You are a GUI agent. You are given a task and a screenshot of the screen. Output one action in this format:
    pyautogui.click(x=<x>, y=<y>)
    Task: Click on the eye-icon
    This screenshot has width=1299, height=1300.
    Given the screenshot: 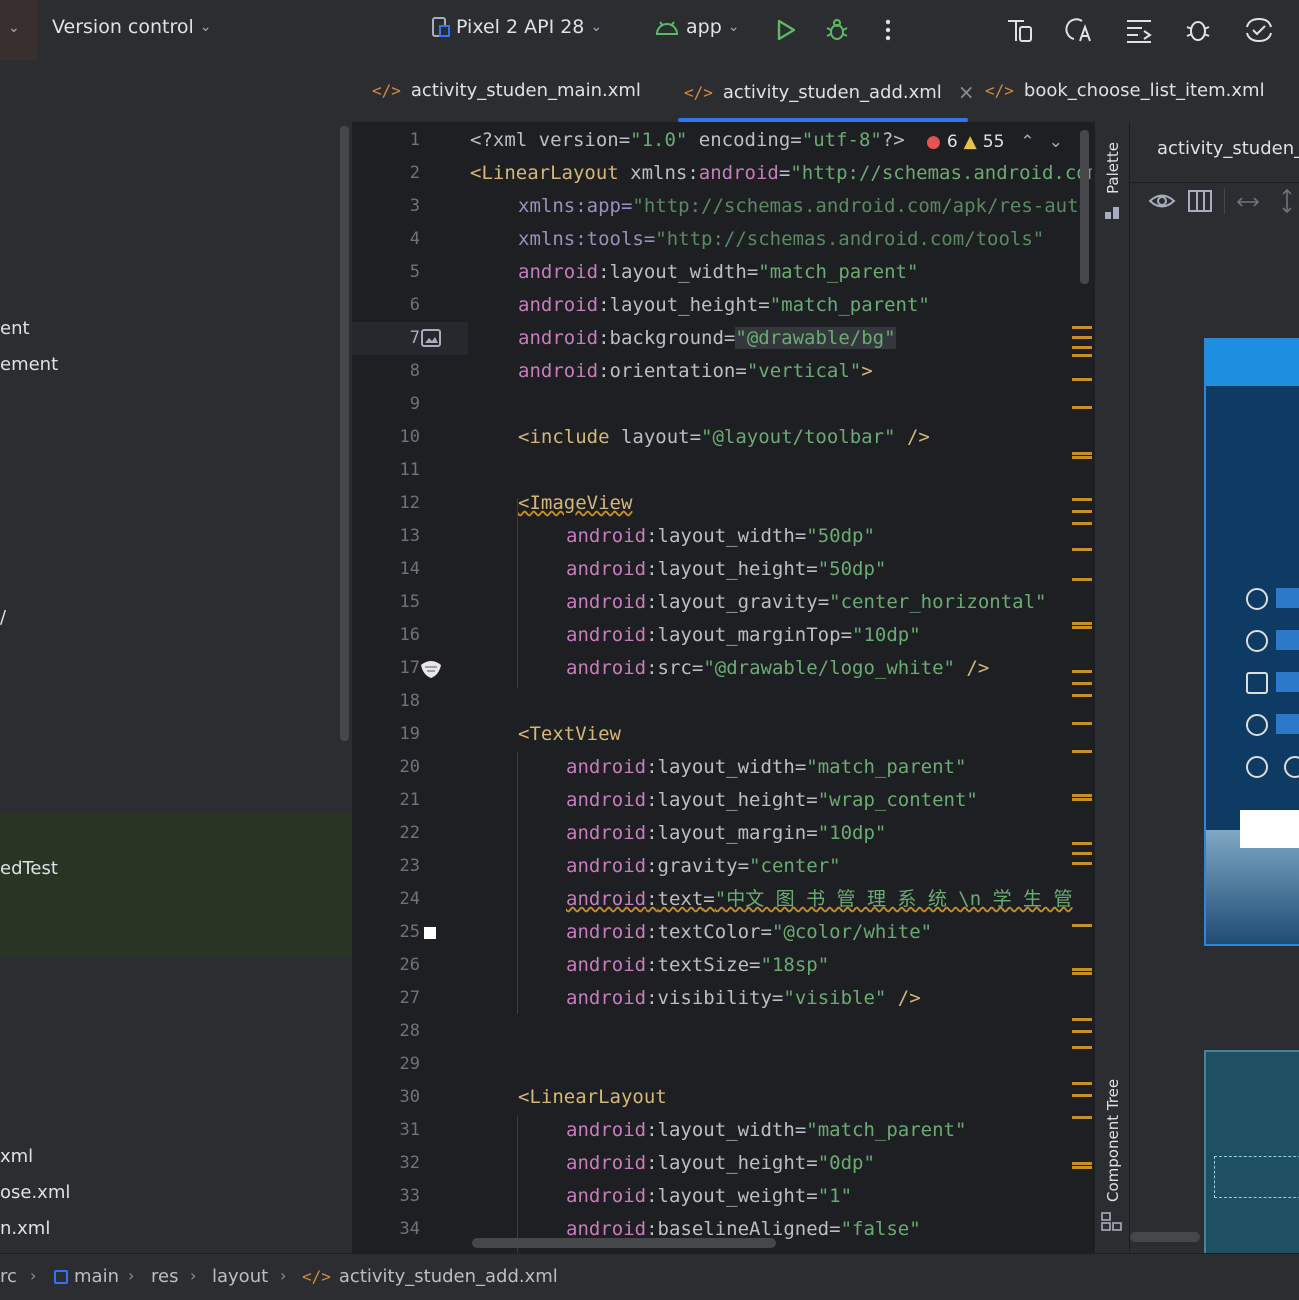 What is the action you would take?
    pyautogui.click(x=1162, y=201)
    